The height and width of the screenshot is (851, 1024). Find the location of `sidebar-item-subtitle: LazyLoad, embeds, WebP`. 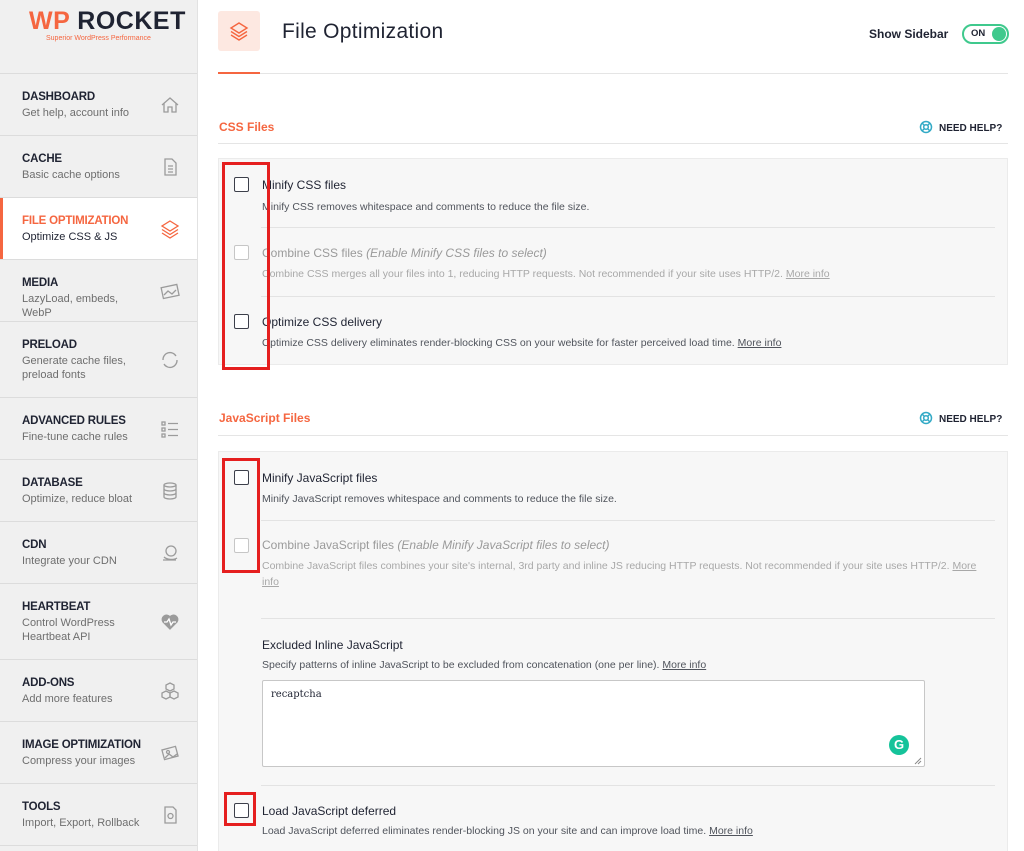

sidebar-item-subtitle: LazyLoad, embeds, WebP is located at coordinates (70, 306).